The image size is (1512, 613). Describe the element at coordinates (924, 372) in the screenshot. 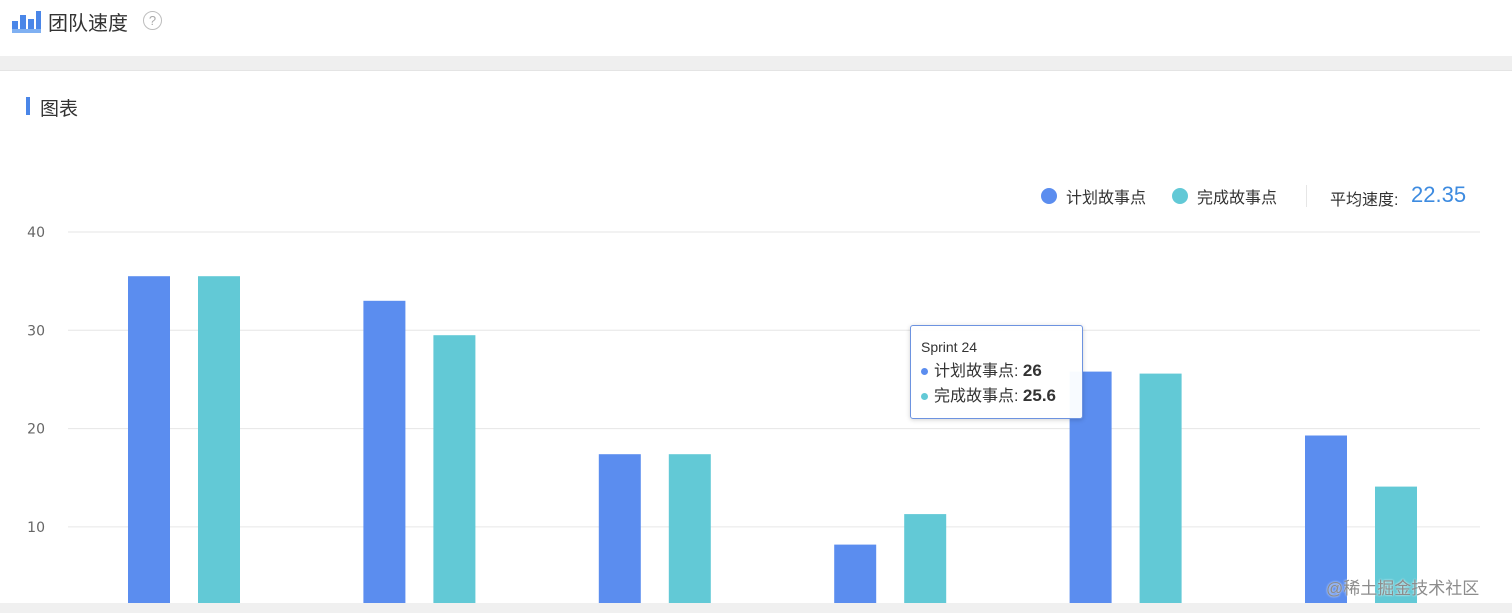

I see `tooltip-planned-dot` at that location.